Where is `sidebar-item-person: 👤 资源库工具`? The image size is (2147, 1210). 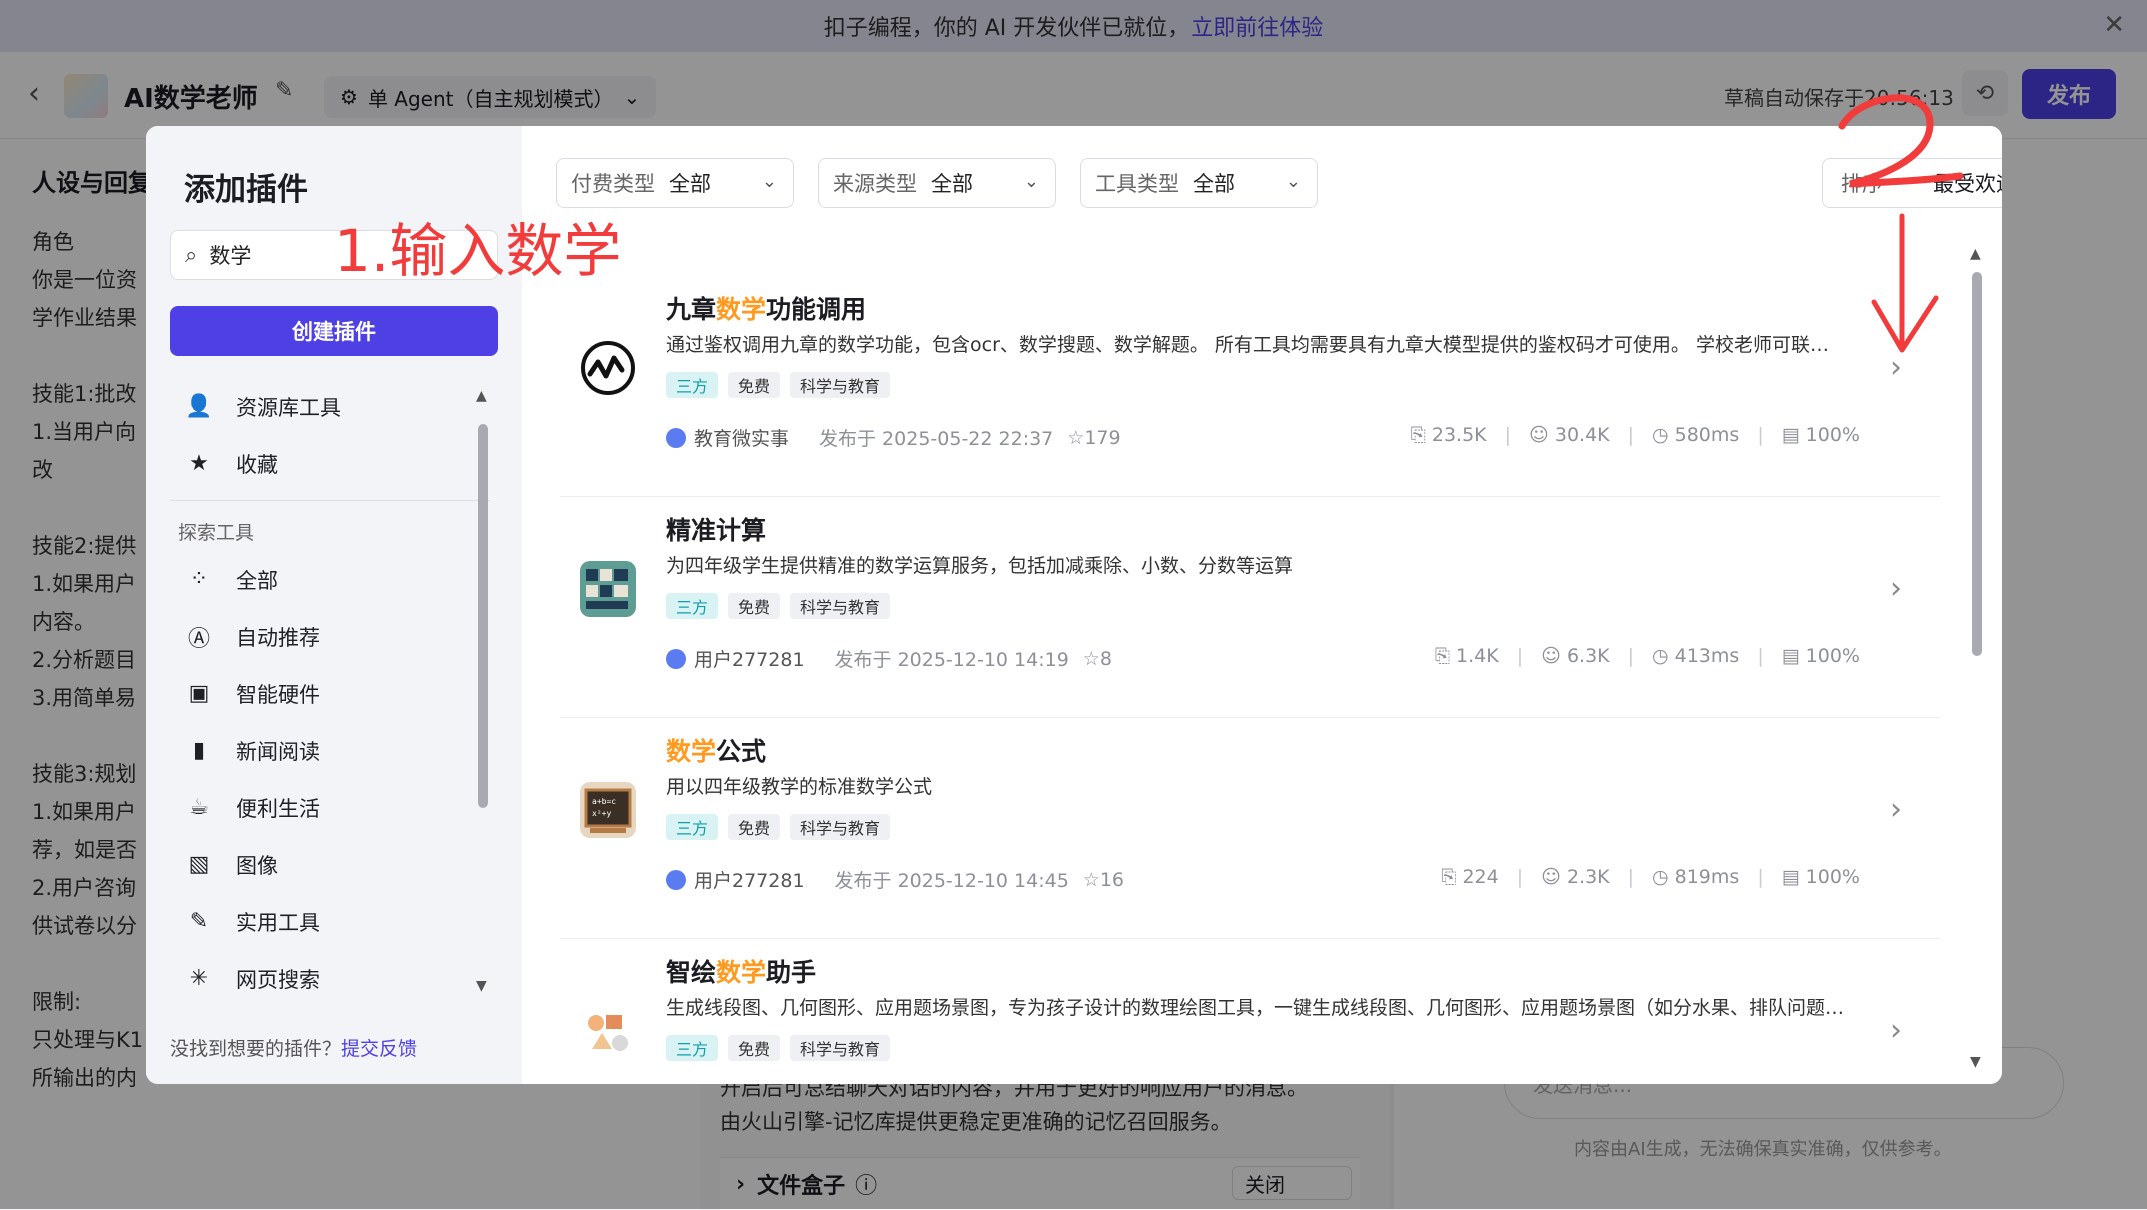
sidebar-item-person: 👤 资源库工具 is located at coordinates (330, 406).